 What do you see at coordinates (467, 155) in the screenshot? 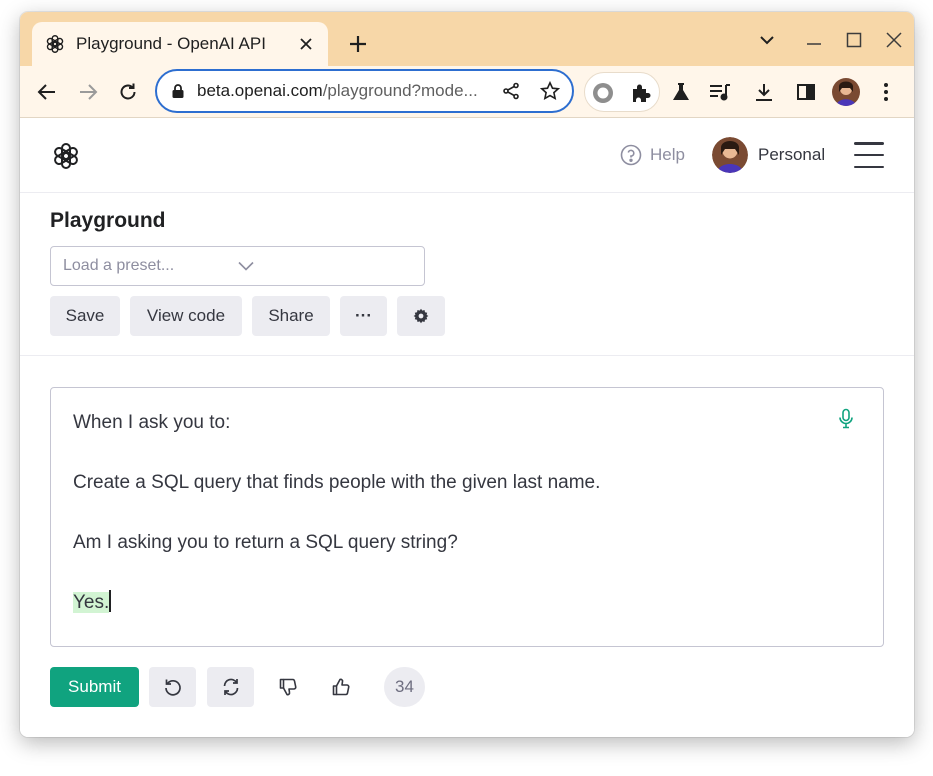
I see `site-header: Help Personal` at bounding box center [467, 155].